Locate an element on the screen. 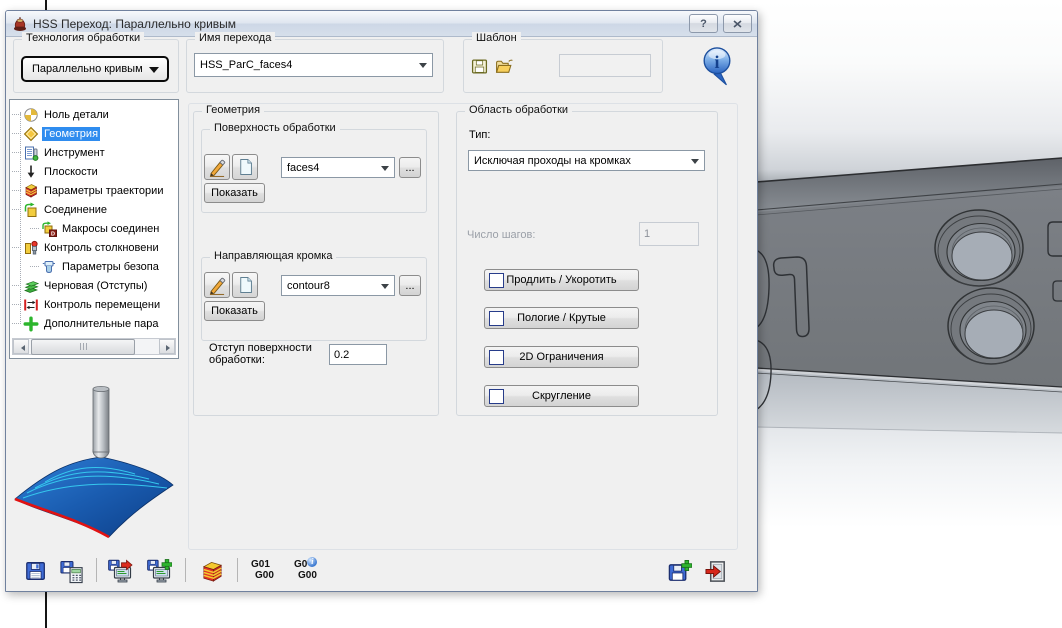 The height and width of the screenshot is (628, 1062). app-icon is located at coordinates (20, 24).